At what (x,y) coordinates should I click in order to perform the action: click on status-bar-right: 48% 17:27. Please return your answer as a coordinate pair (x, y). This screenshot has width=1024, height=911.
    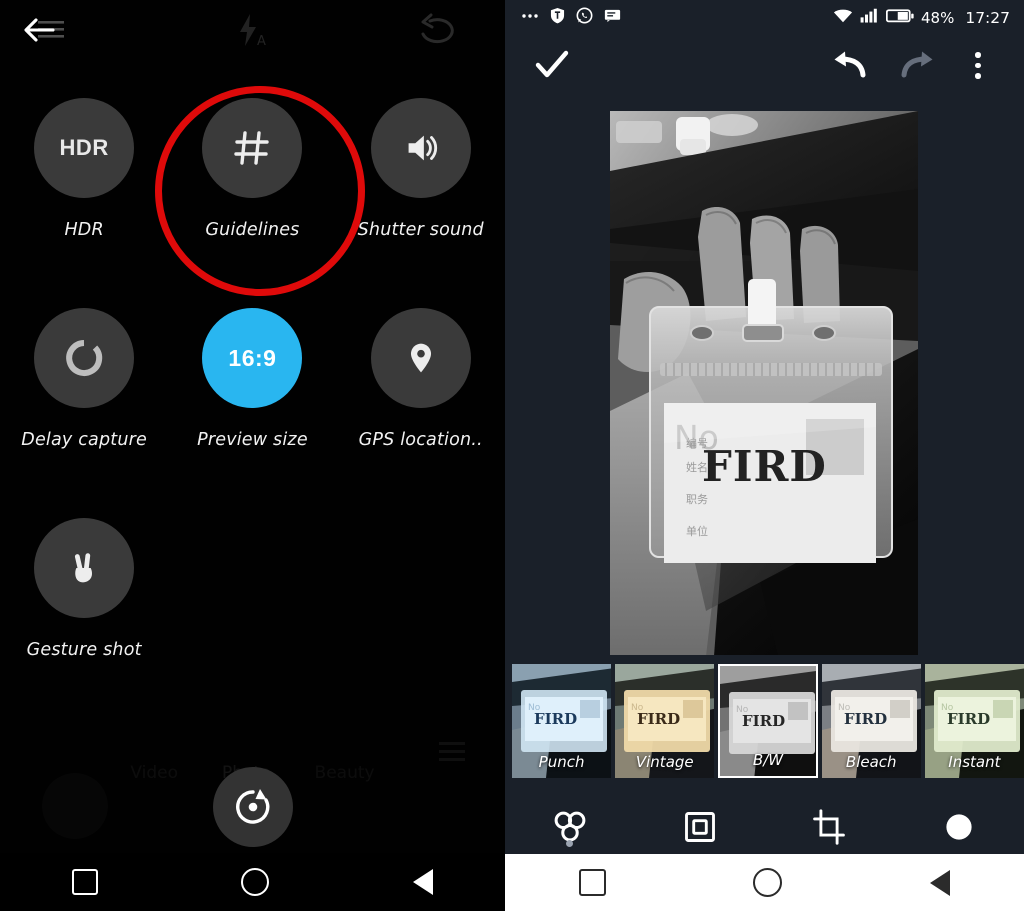
    Looking at the image, I should click on (921, 18).